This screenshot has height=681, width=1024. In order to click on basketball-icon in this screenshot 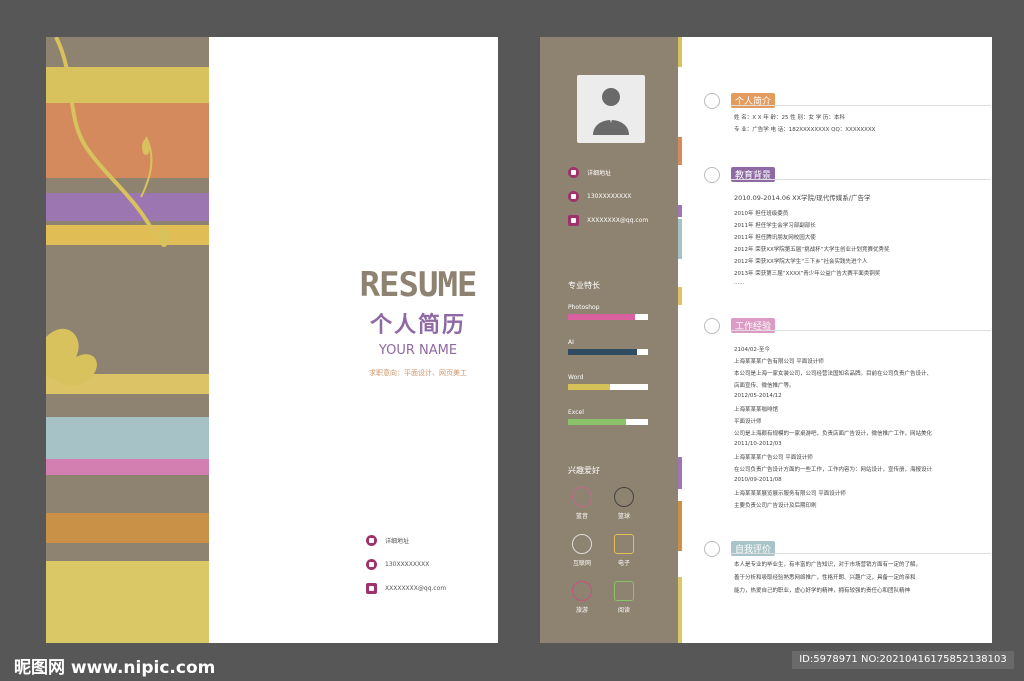, I will do `click(624, 497)`.